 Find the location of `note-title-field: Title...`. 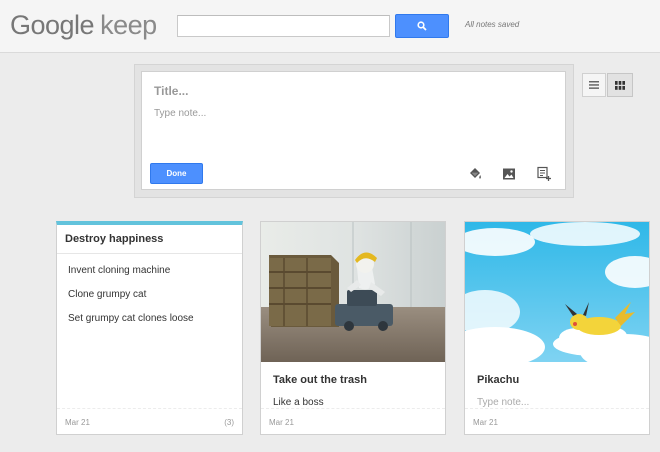

note-title-field: Title... is located at coordinates (171, 91).